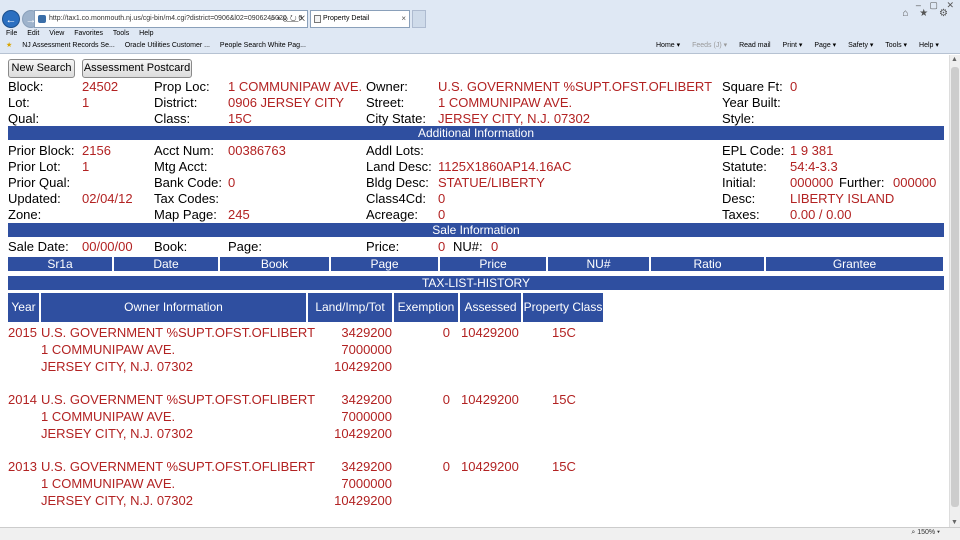  I want to click on bank-code-value: 0, so click(232, 182).